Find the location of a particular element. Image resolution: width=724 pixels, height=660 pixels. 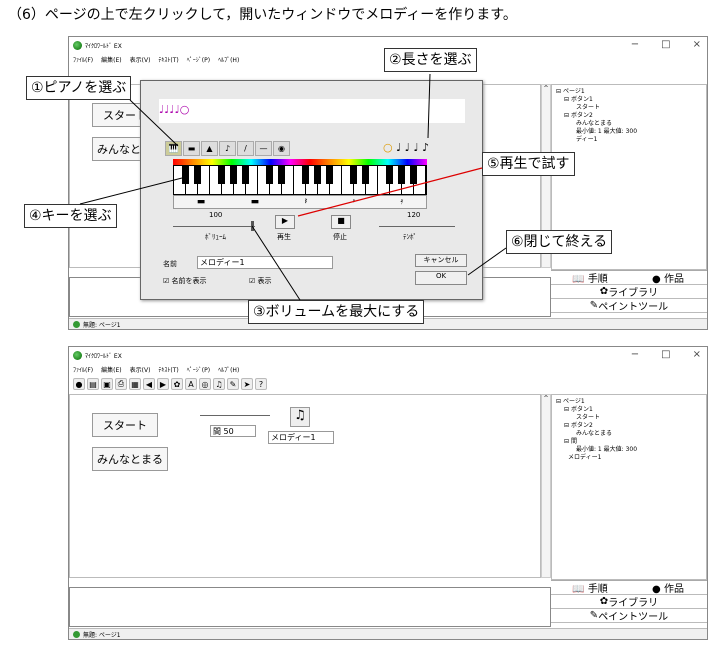

piano-keyboard is located at coordinates (300, 180).